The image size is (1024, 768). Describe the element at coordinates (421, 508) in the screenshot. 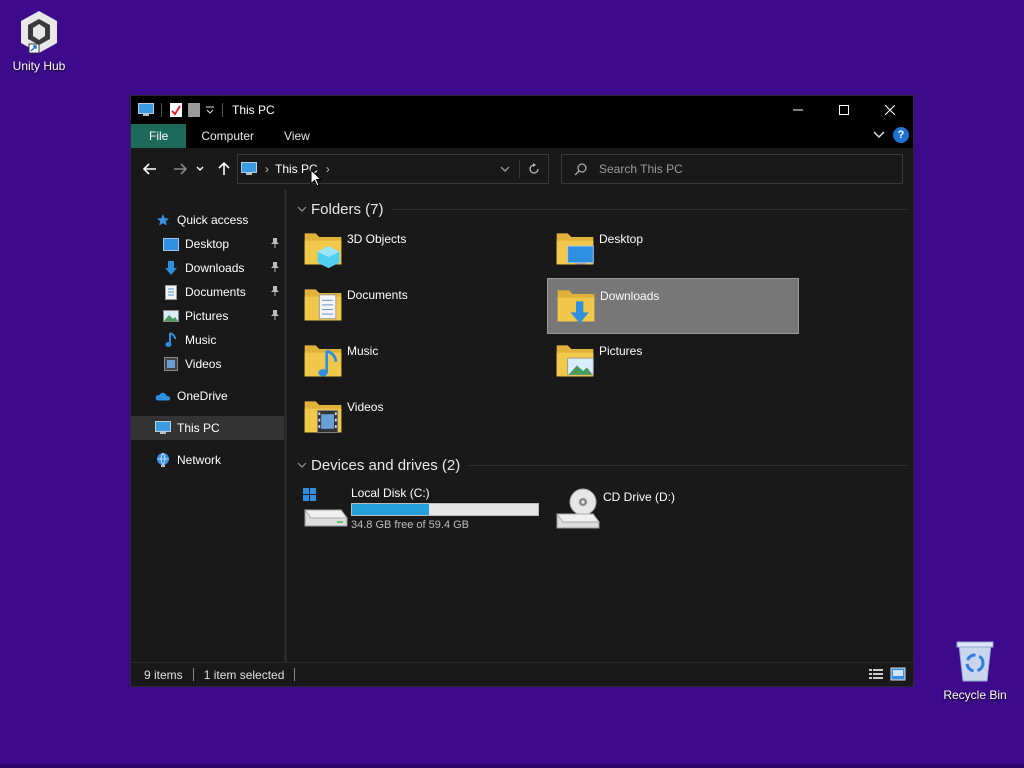

I see `drive-local-disk-c: Local Disk (C:) 34.8 GB free of 59.4 GB` at that location.